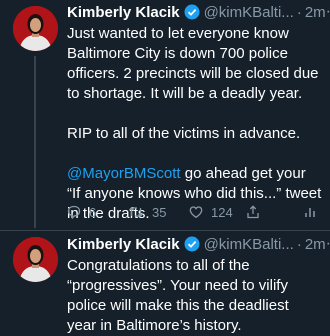 Image resolution: width=330 pixels, height=336 pixels. I want to click on share-icon, so click(253, 212).